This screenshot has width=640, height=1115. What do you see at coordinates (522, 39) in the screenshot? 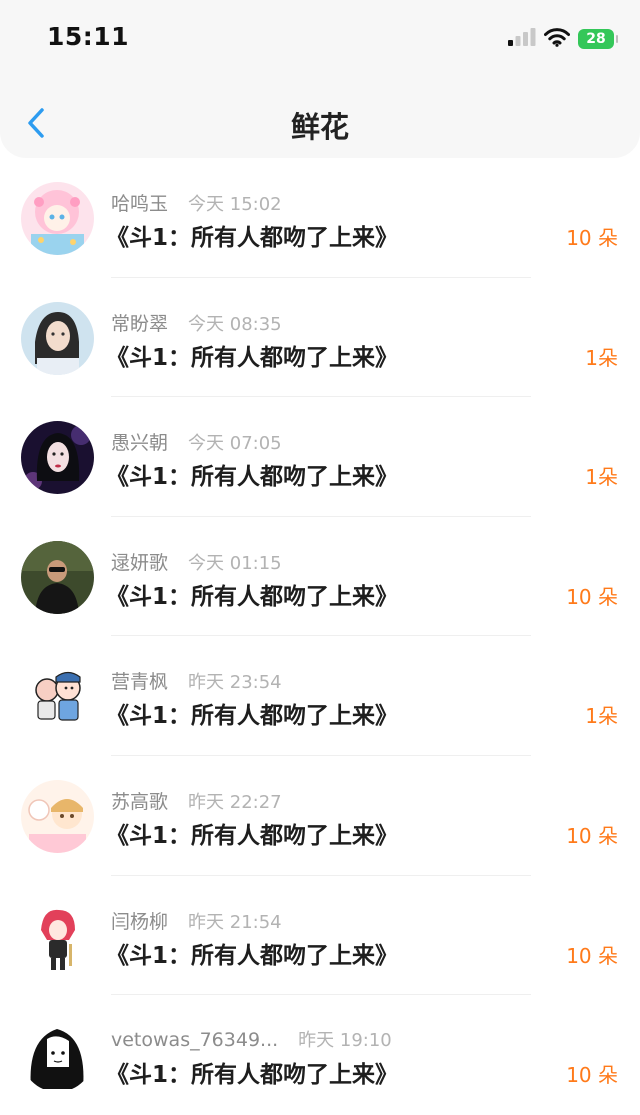
I see `cellular-signal-icon` at bounding box center [522, 39].